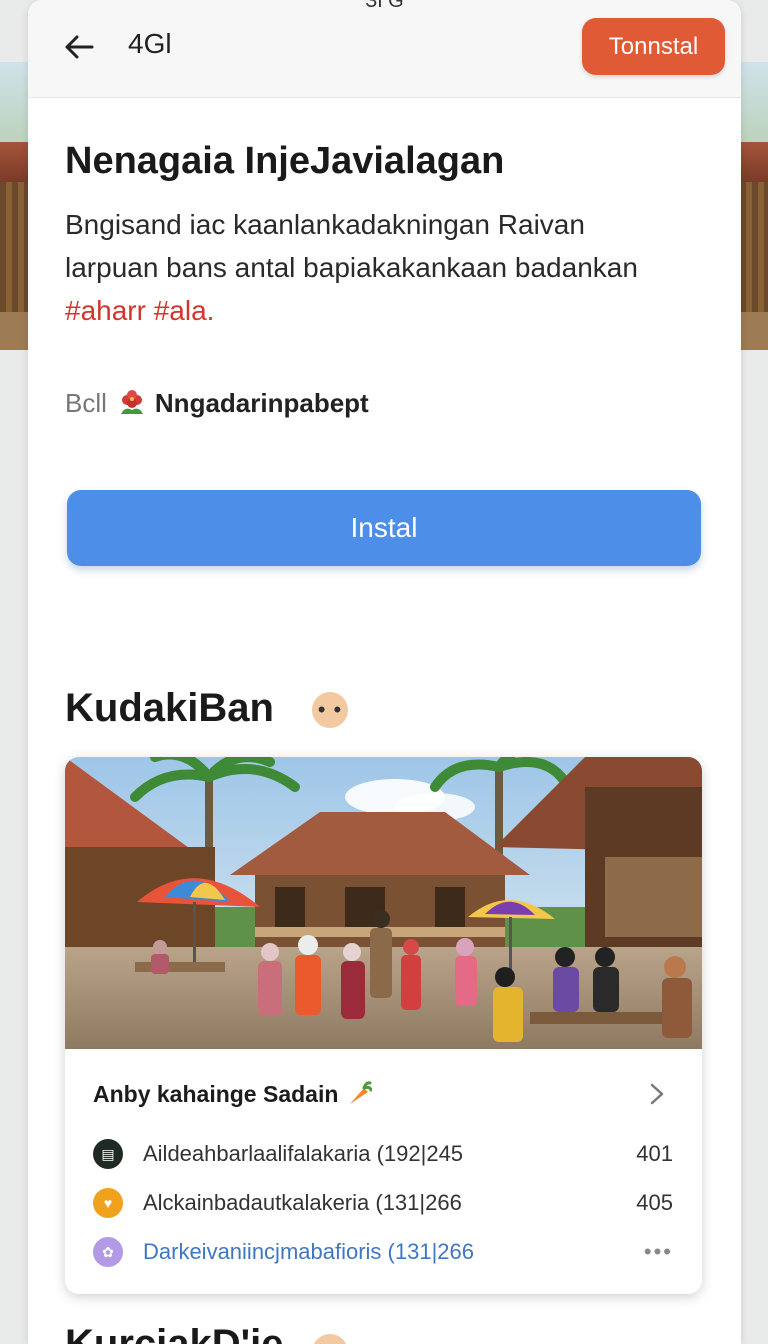 The width and height of the screenshot is (768, 1344). I want to click on carrot-icon, so click(361, 1092).